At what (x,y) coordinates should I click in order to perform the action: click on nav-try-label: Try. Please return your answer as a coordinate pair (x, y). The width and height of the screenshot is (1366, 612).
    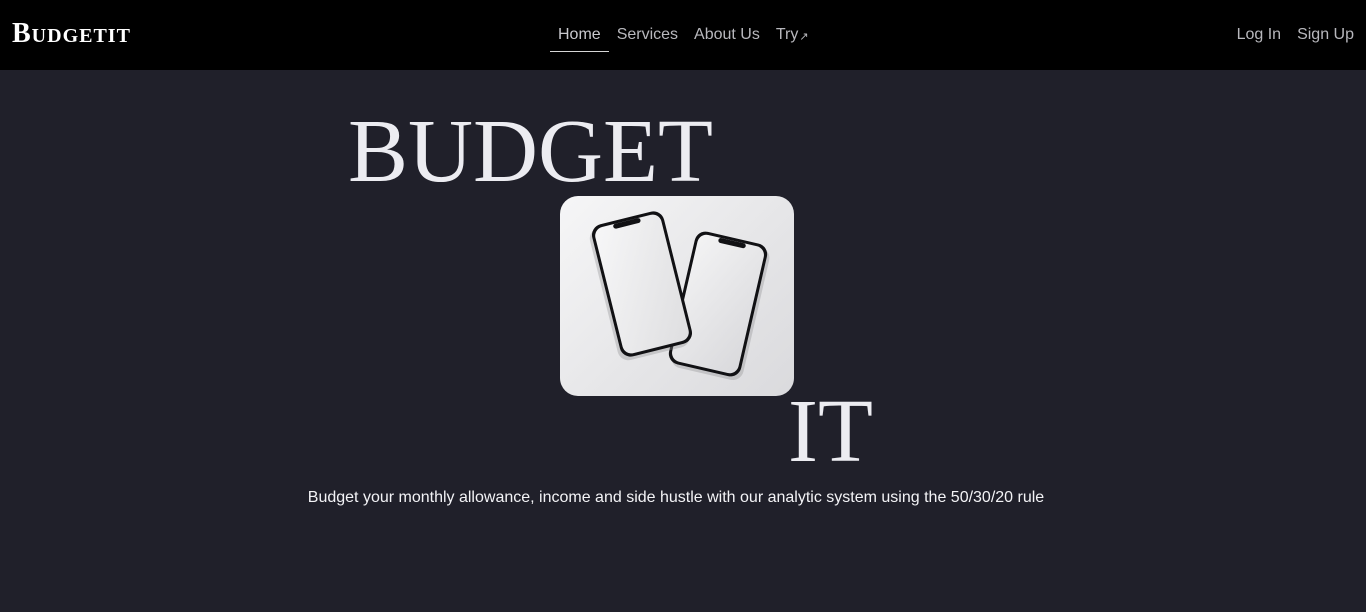
    Looking at the image, I should click on (787, 34).